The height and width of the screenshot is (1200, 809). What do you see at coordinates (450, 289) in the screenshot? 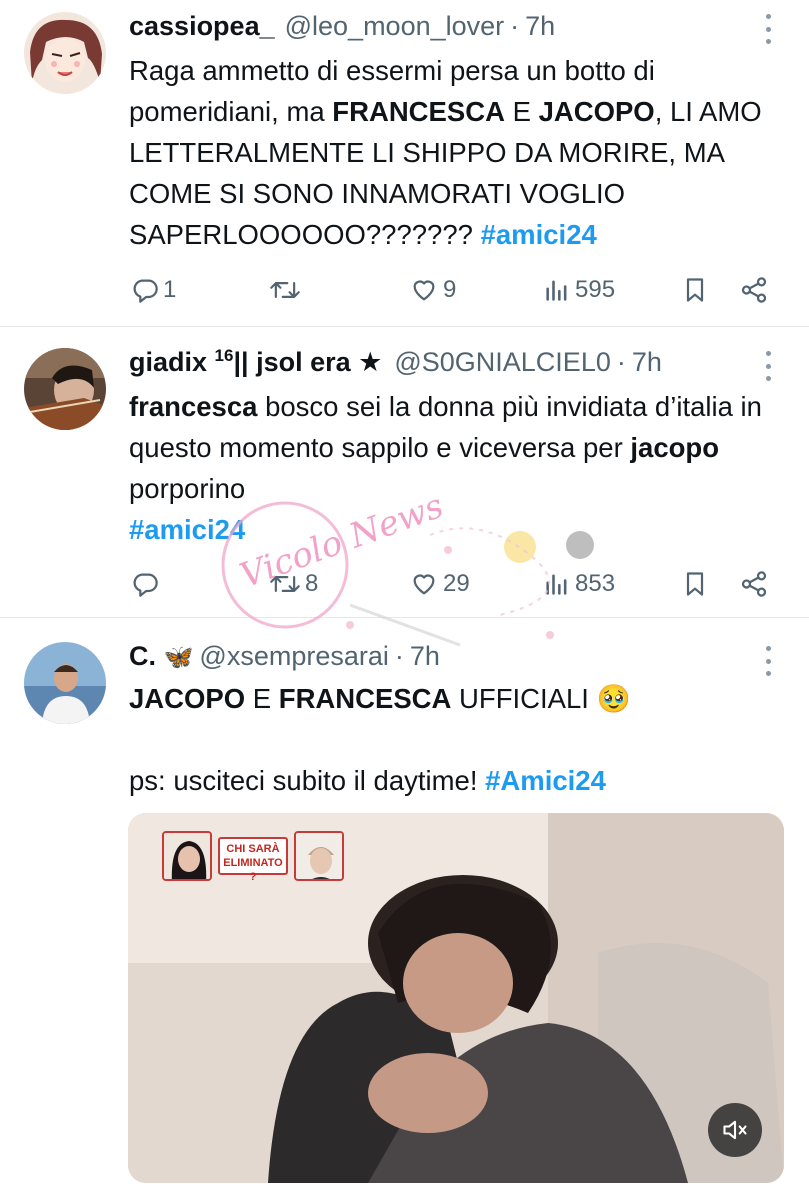
I see `like-count: 9` at bounding box center [450, 289].